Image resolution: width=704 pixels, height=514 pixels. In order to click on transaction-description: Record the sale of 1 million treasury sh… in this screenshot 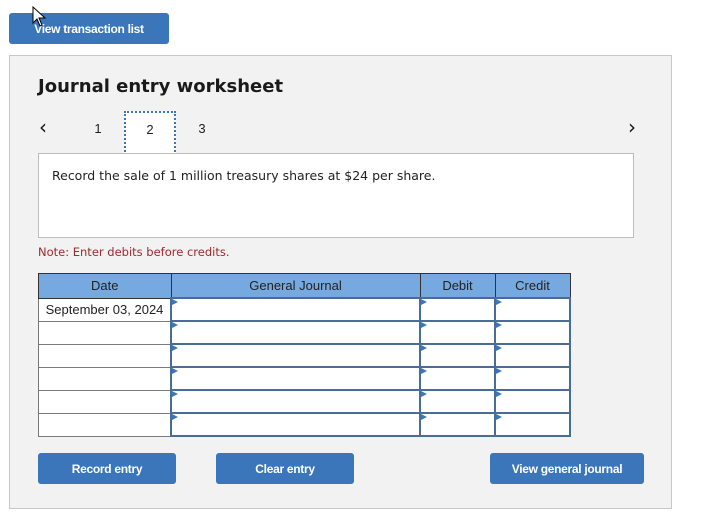, I will do `click(336, 195)`.